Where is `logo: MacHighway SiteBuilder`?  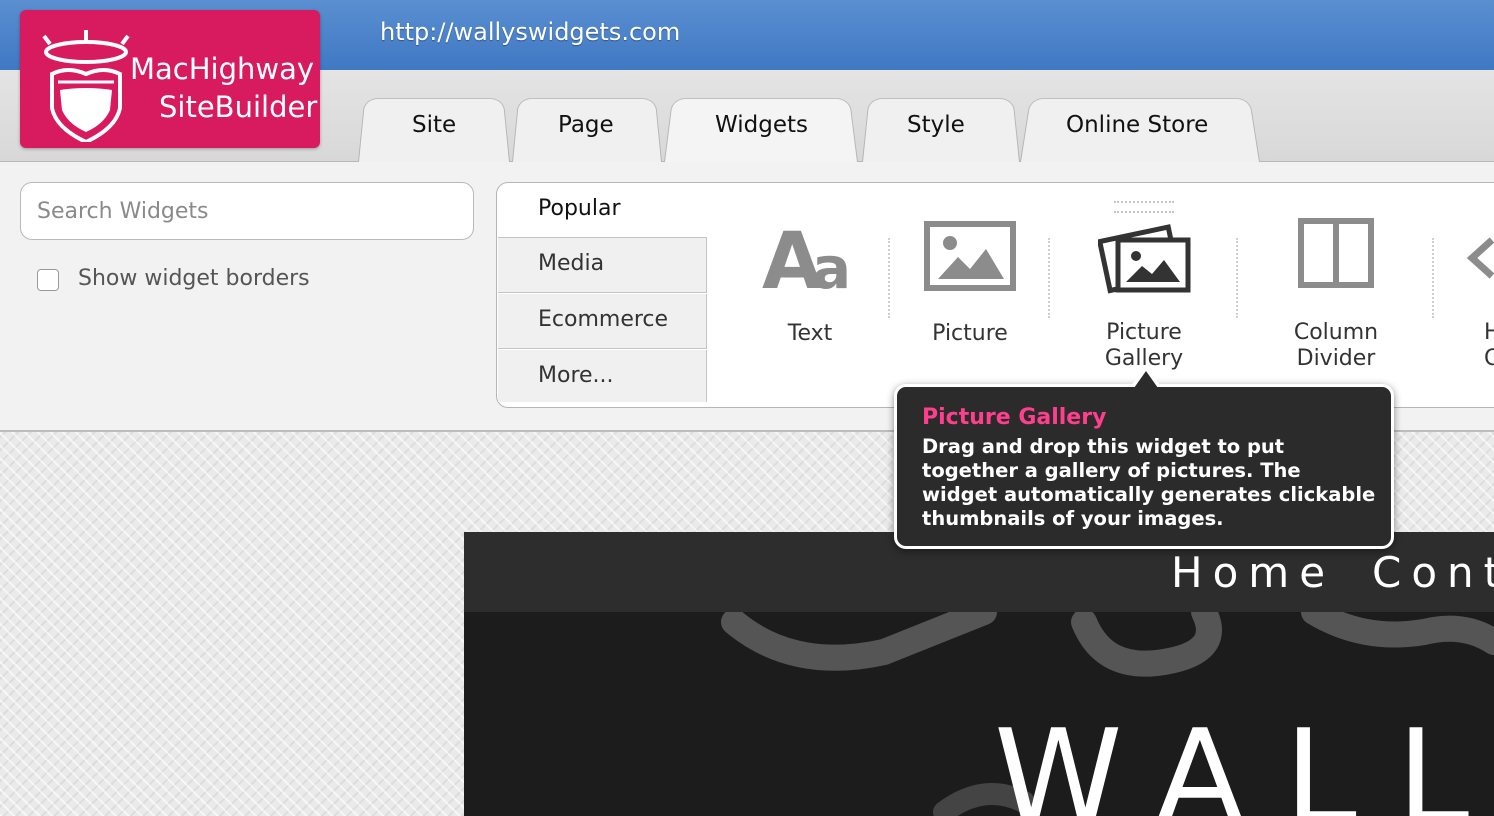
logo: MacHighway SiteBuilder is located at coordinates (170, 79).